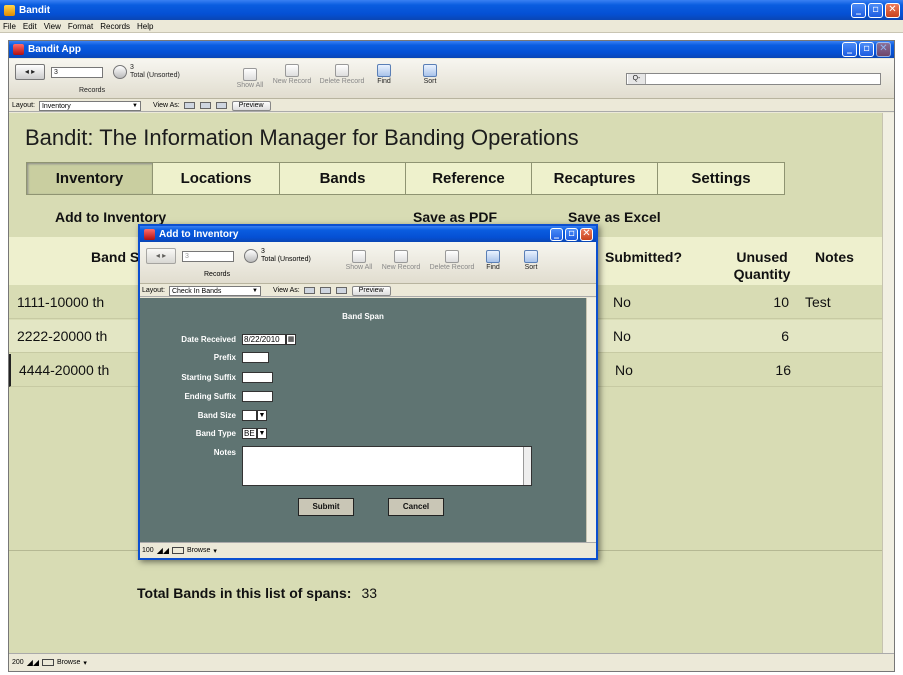  What do you see at coordinates (52, 26) in the screenshot?
I see `menu-view: View` at bounding box center [52, 26].